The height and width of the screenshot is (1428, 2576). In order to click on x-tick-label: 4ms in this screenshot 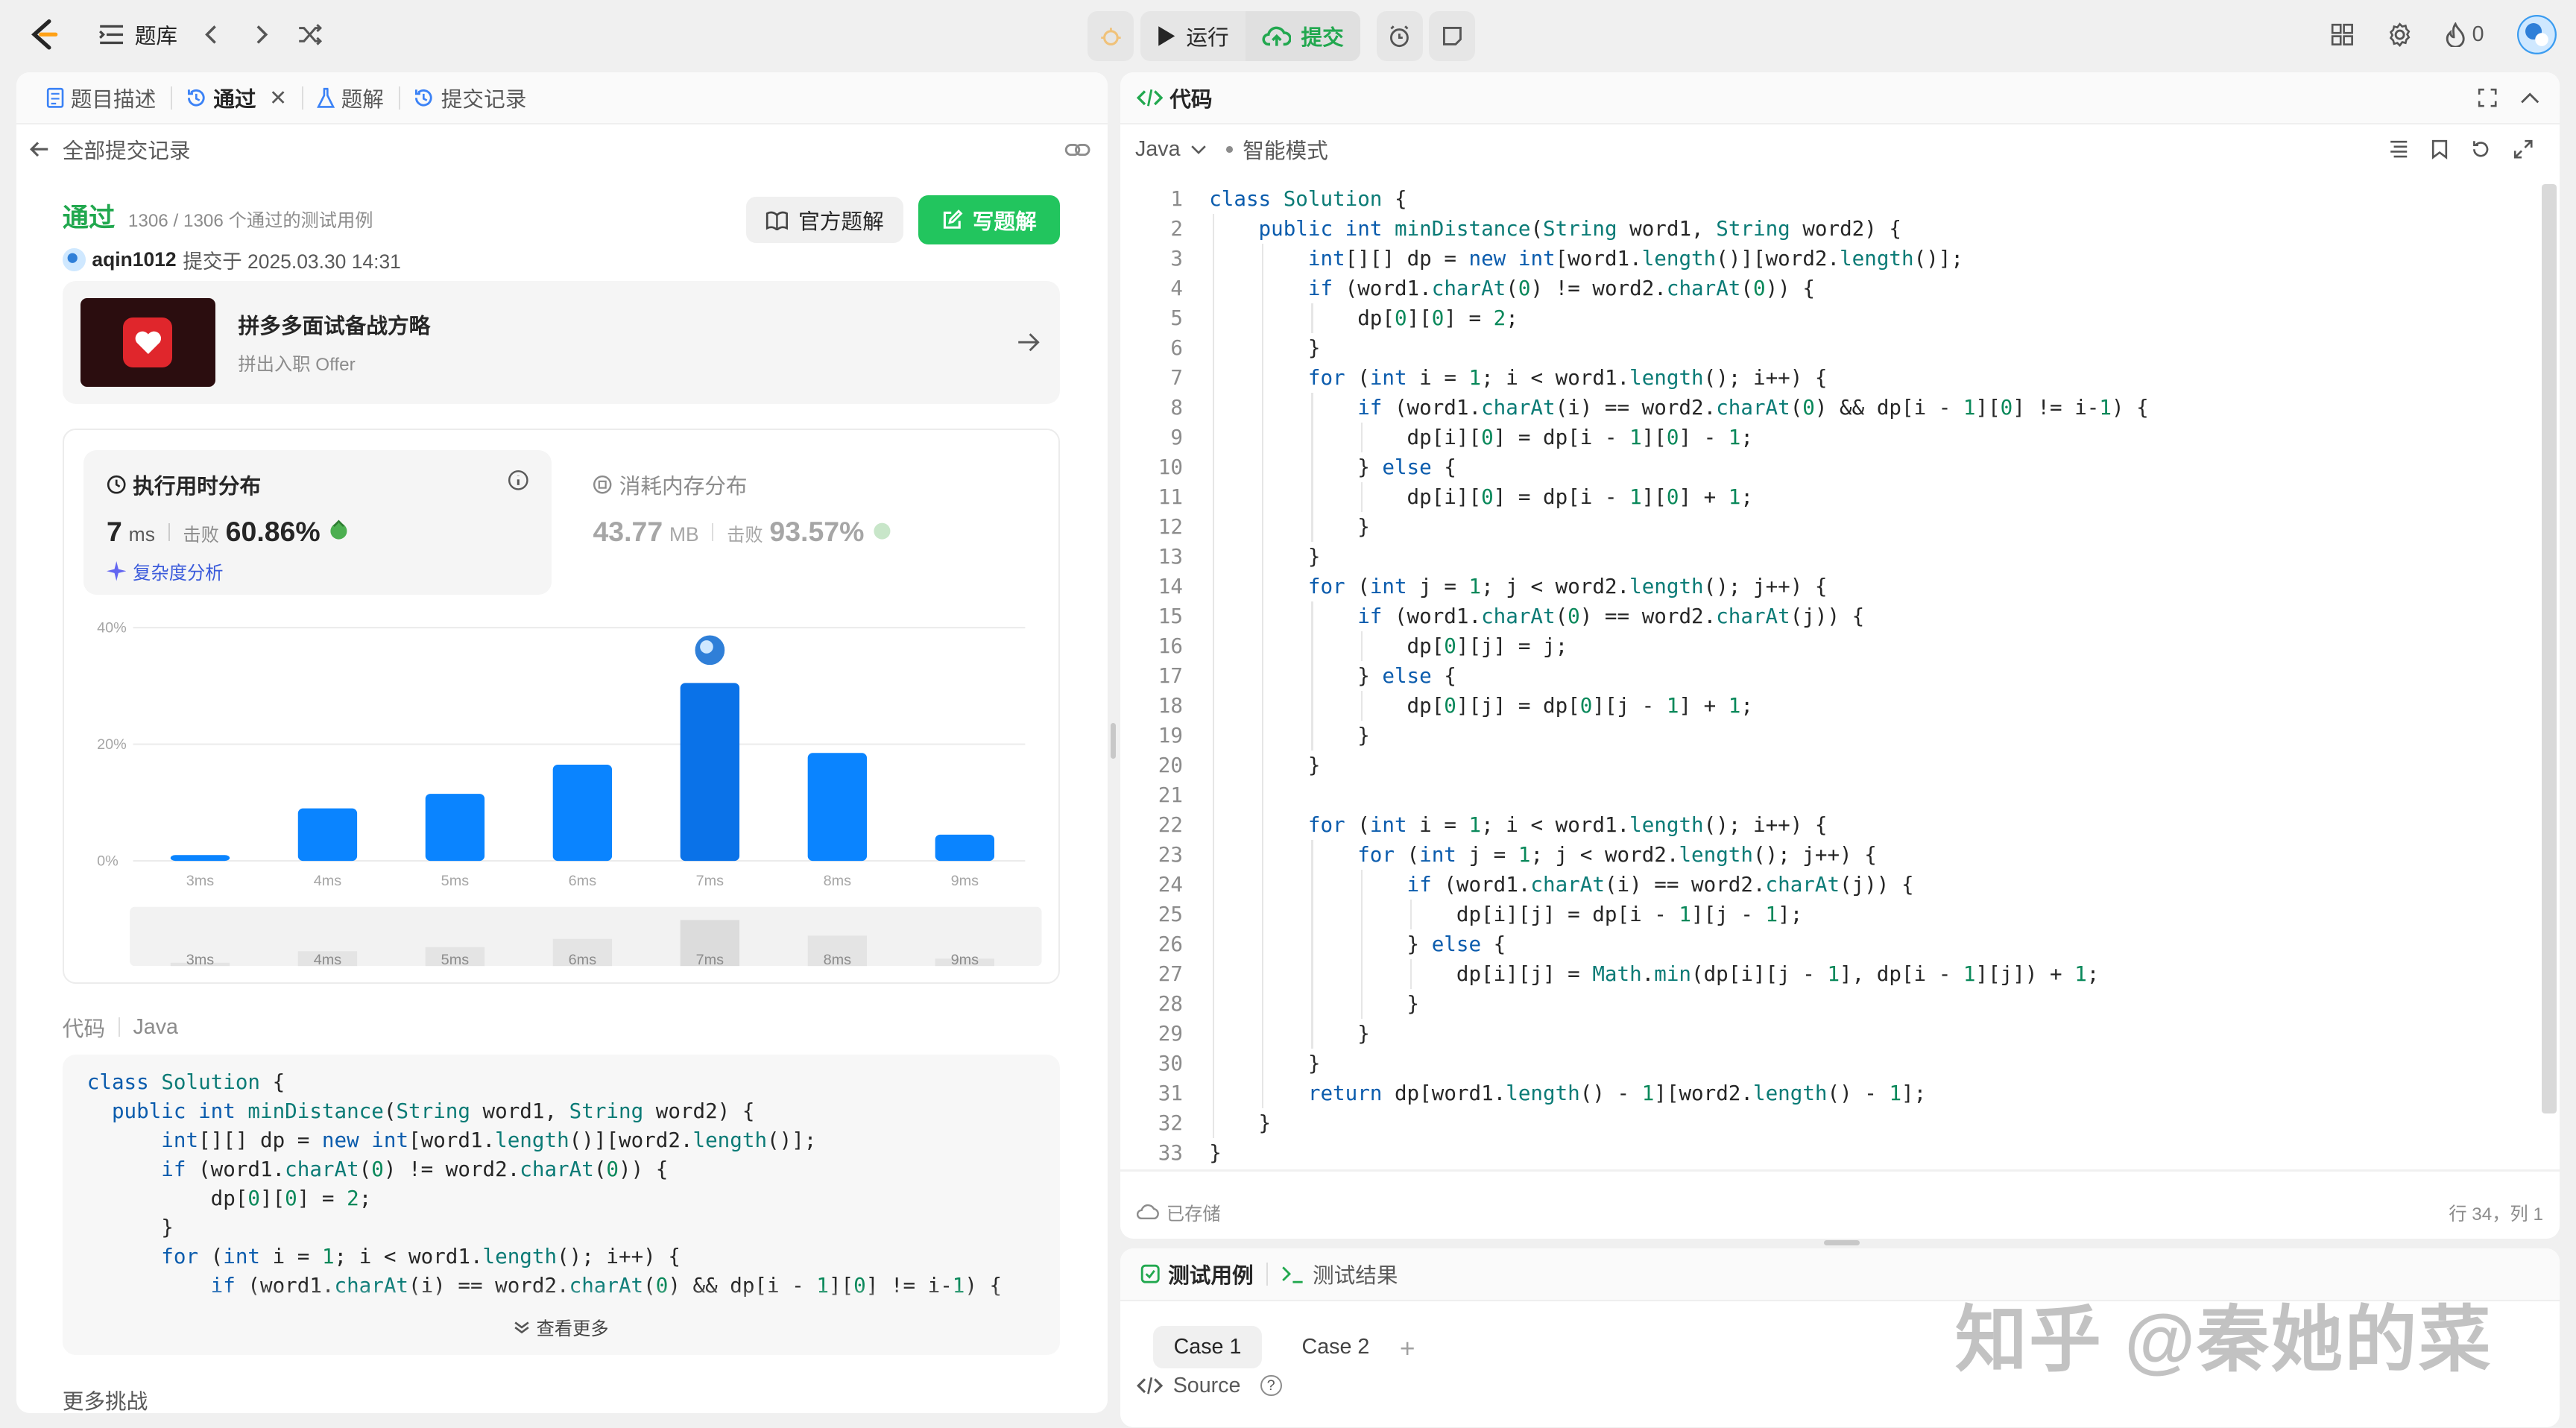, I will do `click(327, 881)`.